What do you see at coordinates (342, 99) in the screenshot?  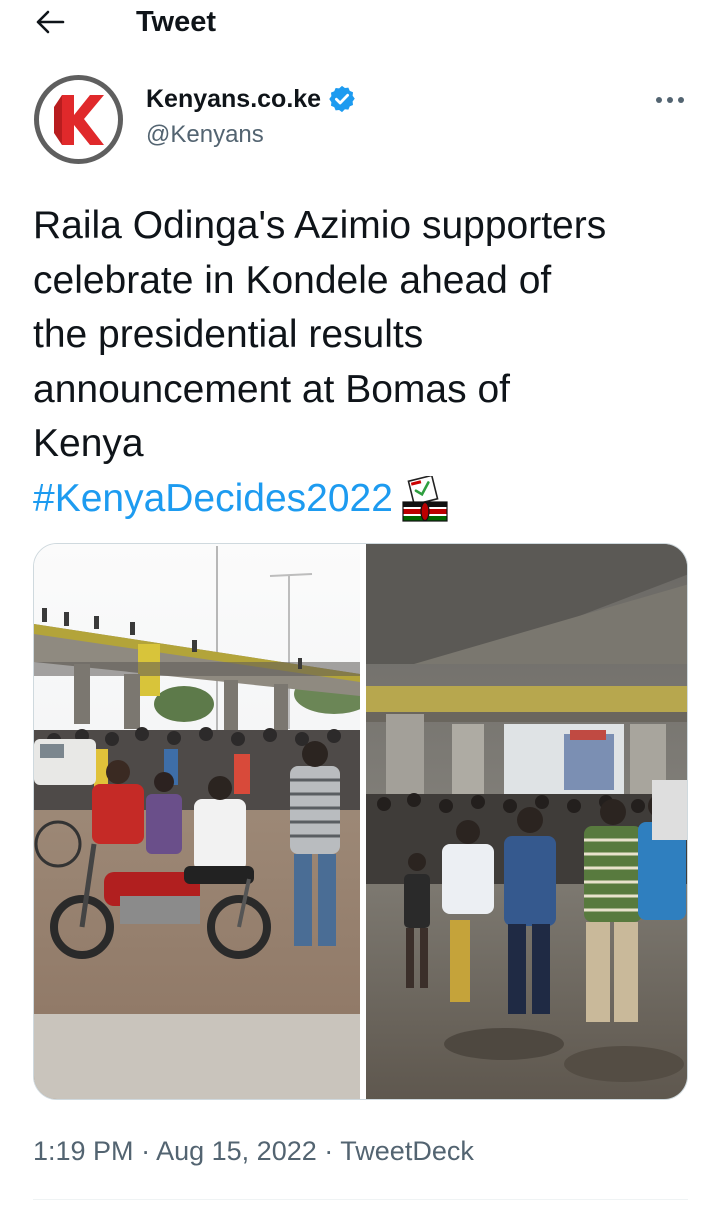 I see `verified-badge-icon` at bounding box center [342, 99].